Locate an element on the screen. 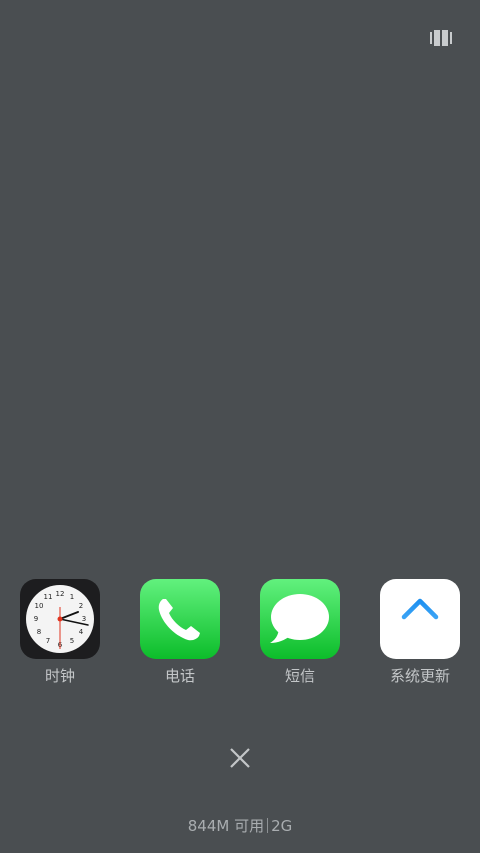  svg-text: 7 is located at coordinates (48, 641).